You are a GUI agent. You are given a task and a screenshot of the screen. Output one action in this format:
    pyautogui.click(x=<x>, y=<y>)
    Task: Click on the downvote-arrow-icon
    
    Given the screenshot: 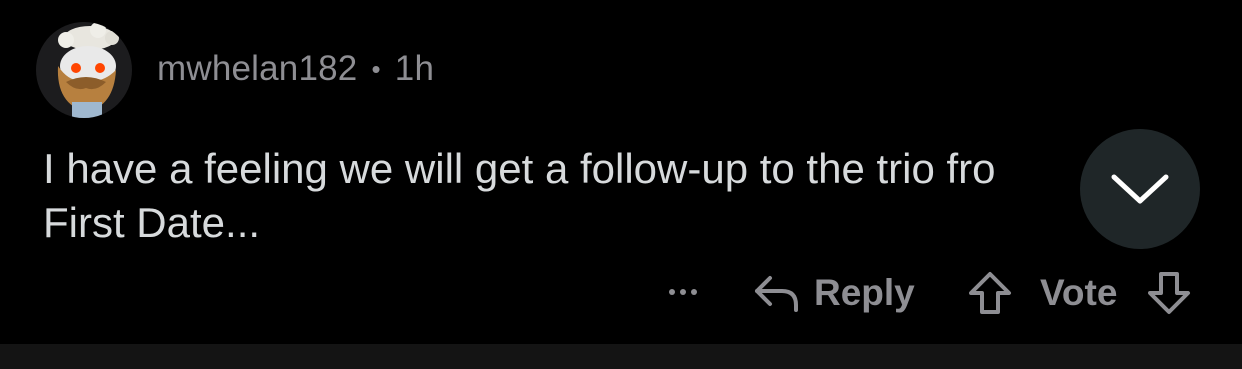 What is the action you would take?
    pyautogui.click(x=1169, y=293)
    